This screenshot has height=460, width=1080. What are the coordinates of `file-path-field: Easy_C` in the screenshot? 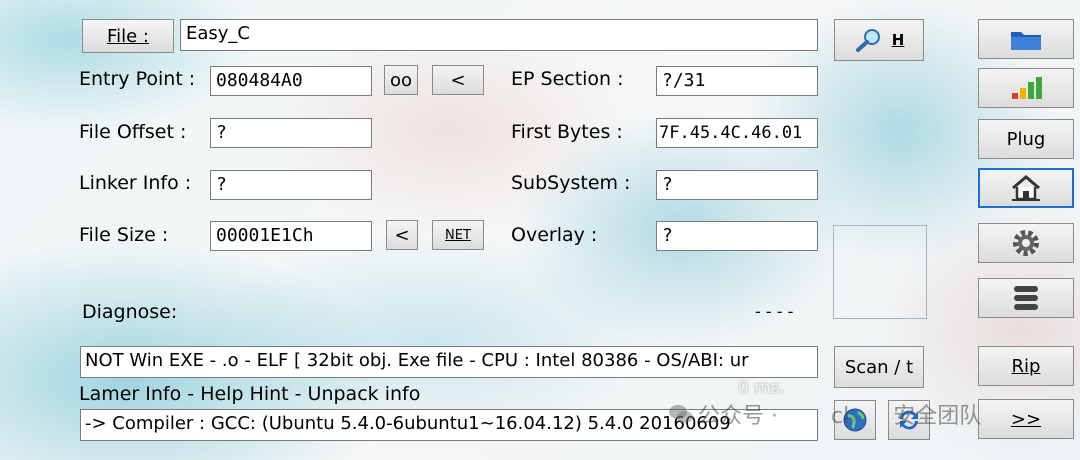 It's located at (499, 35).